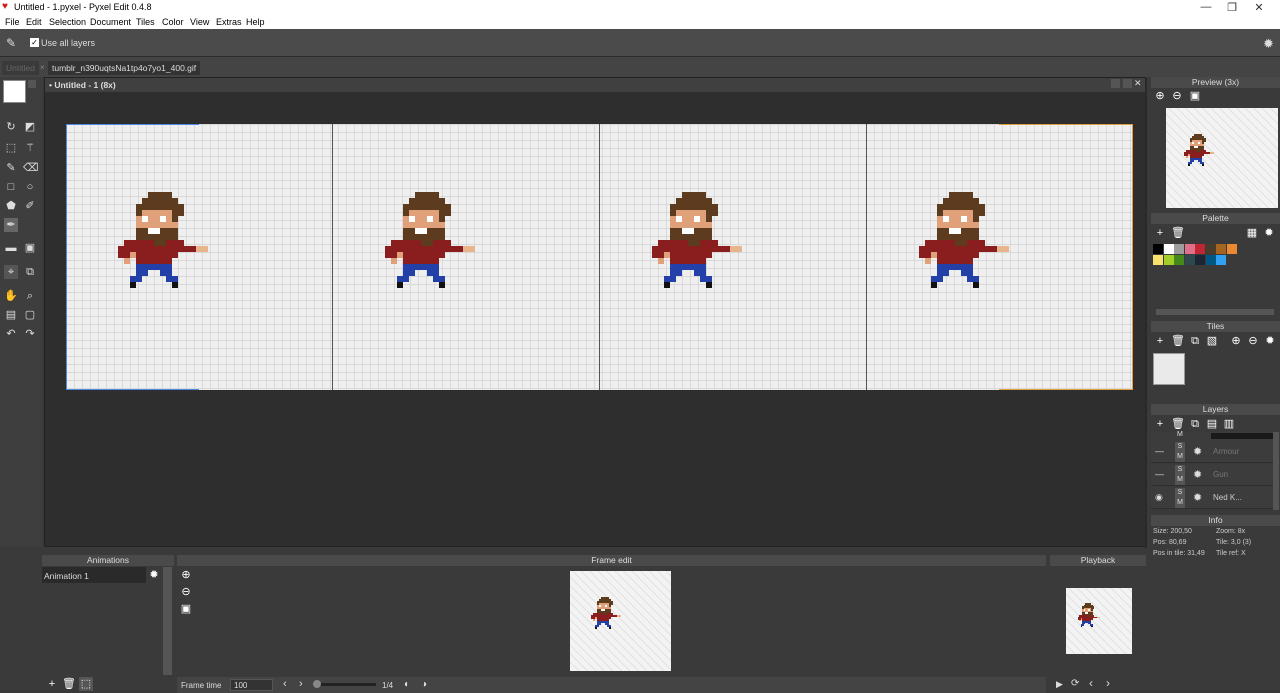 This screenshot has height=693, width=1280. I want to click on frame-fit-icon: ▣, so click(186, 609).